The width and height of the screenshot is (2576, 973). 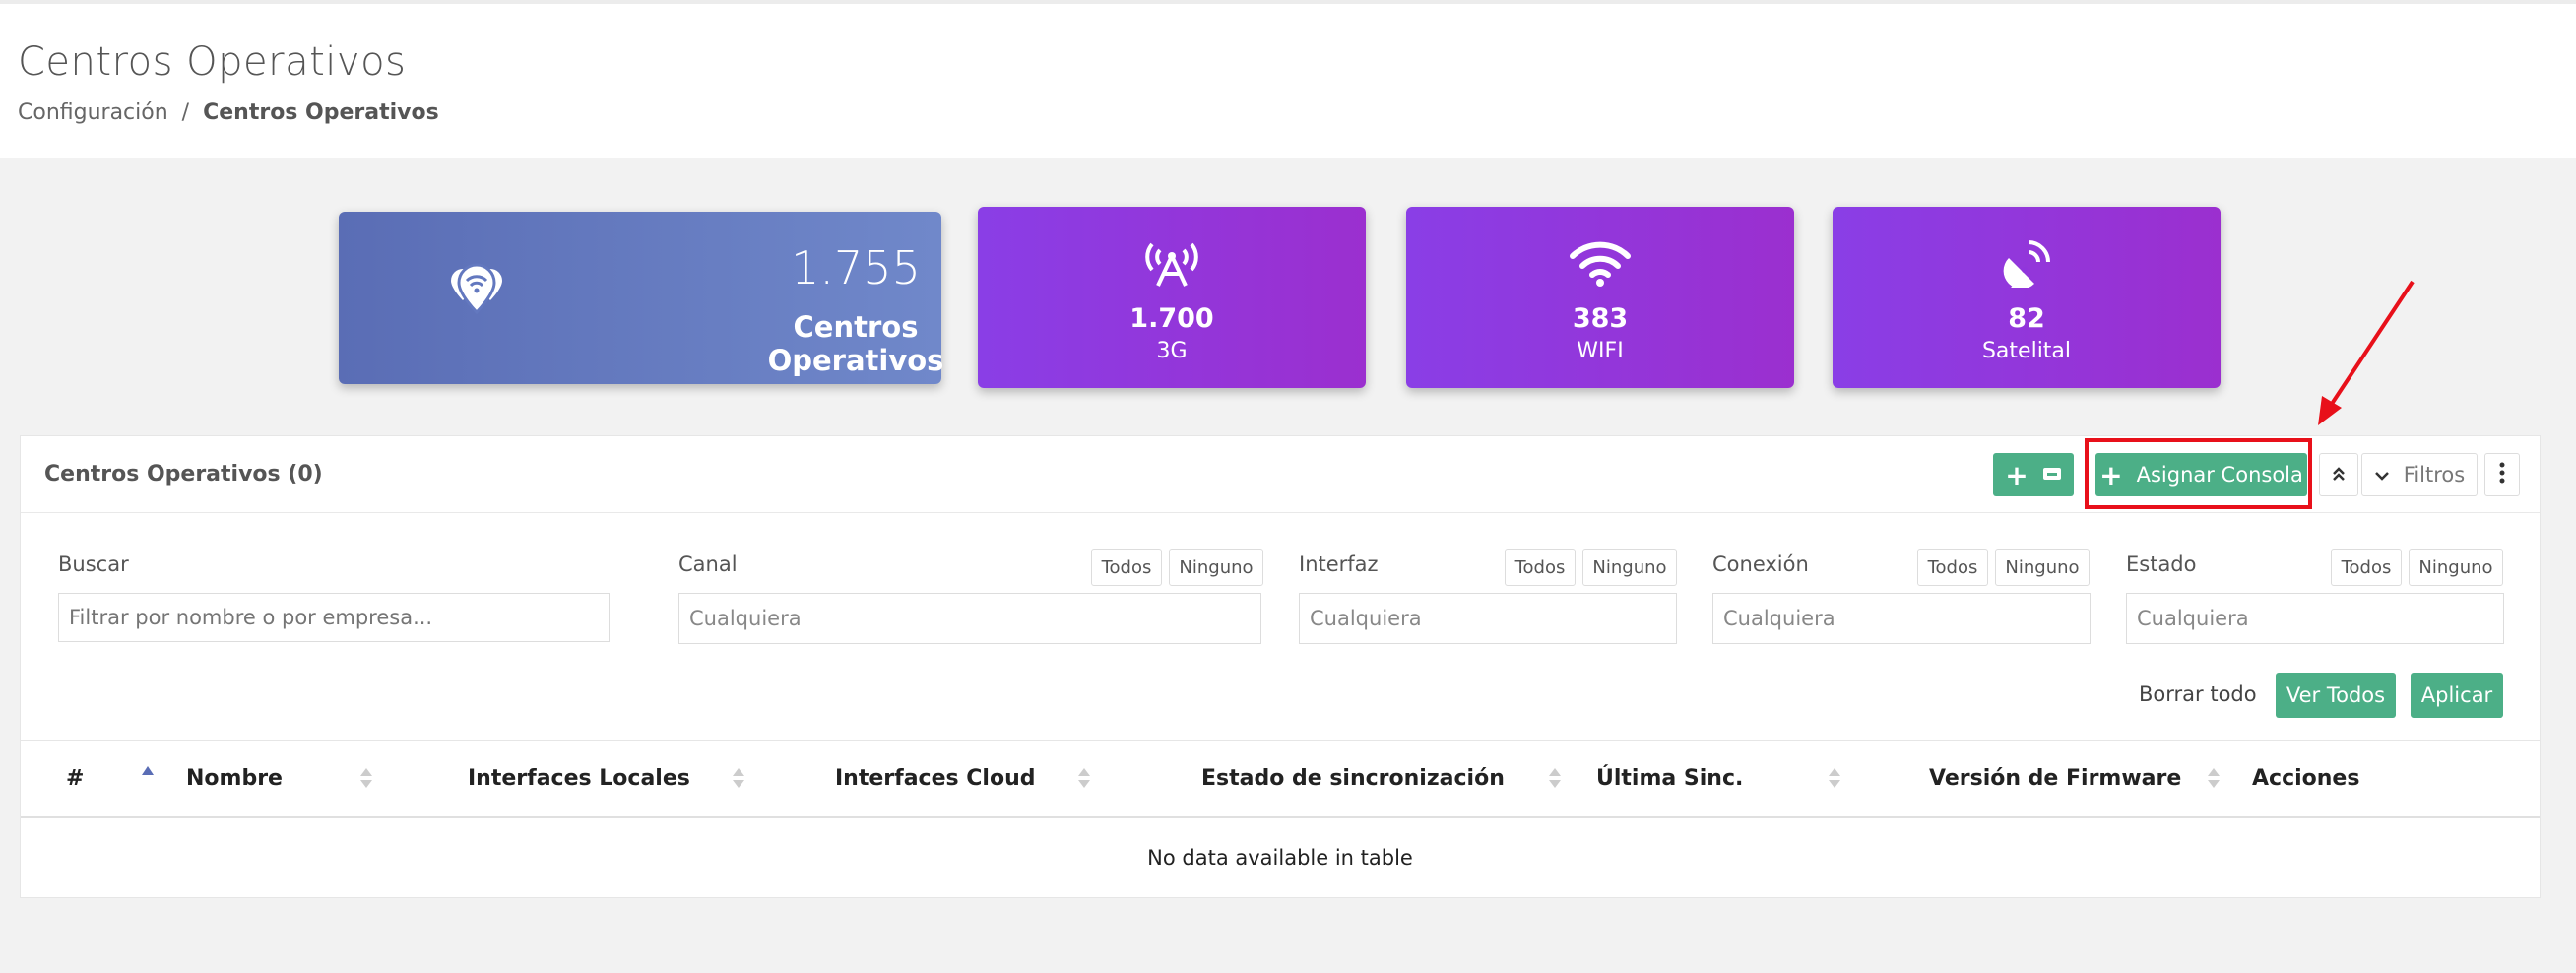 I want to click on search-label: Buscar, so click(x=93, y=564).